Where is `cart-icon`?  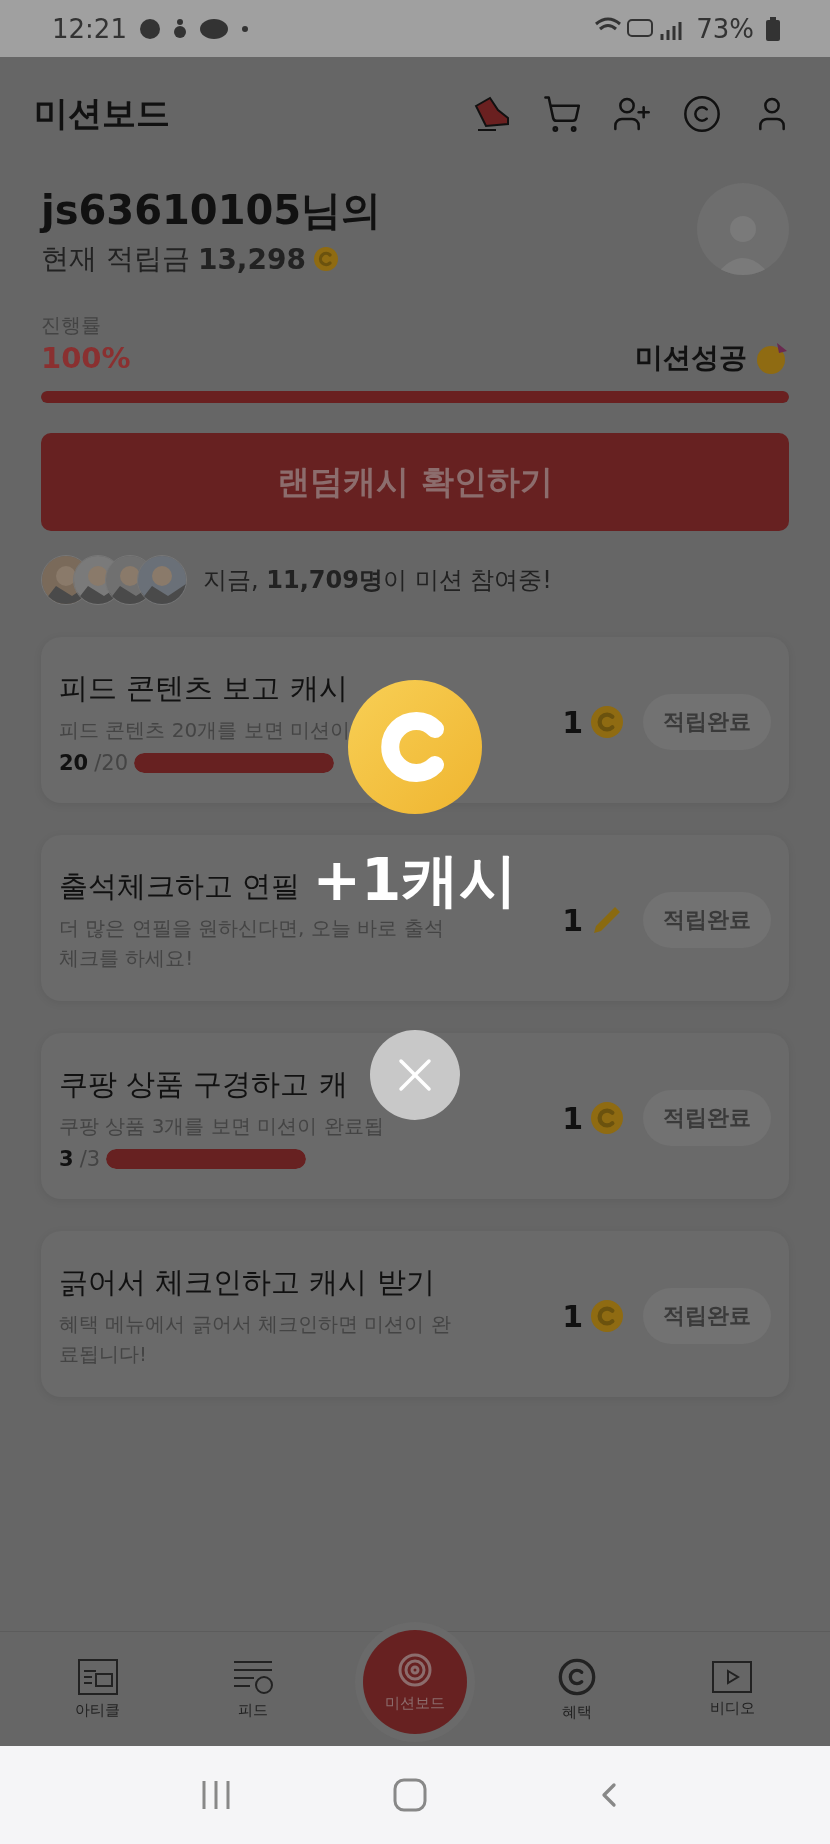 cart-icon is located at coordinates (562, 114).